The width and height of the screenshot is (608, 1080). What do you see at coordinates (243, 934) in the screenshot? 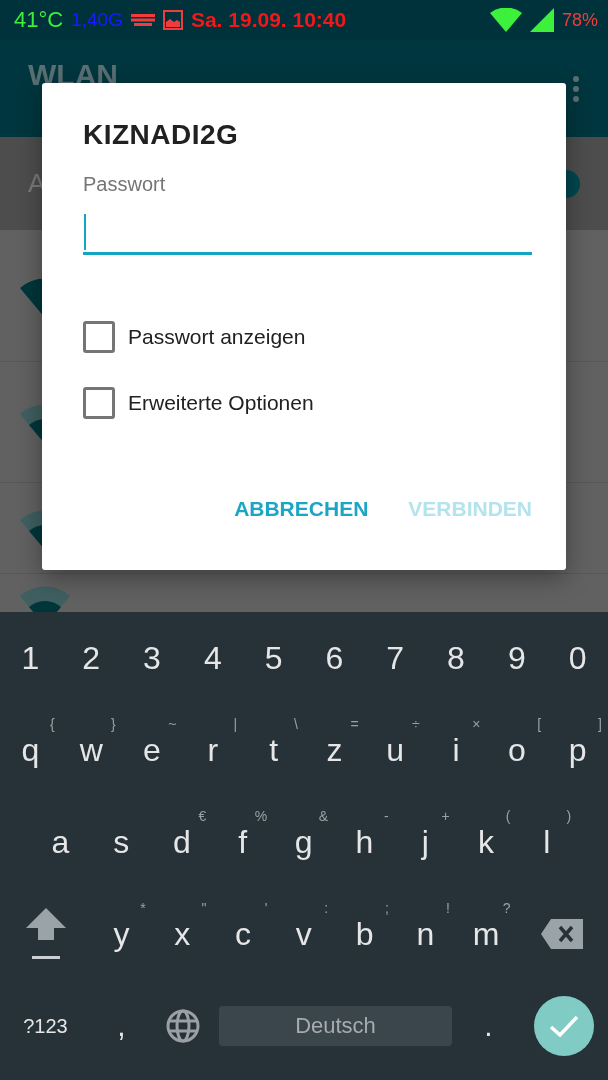
I see `key: c '` at bounding box center [243, 934].